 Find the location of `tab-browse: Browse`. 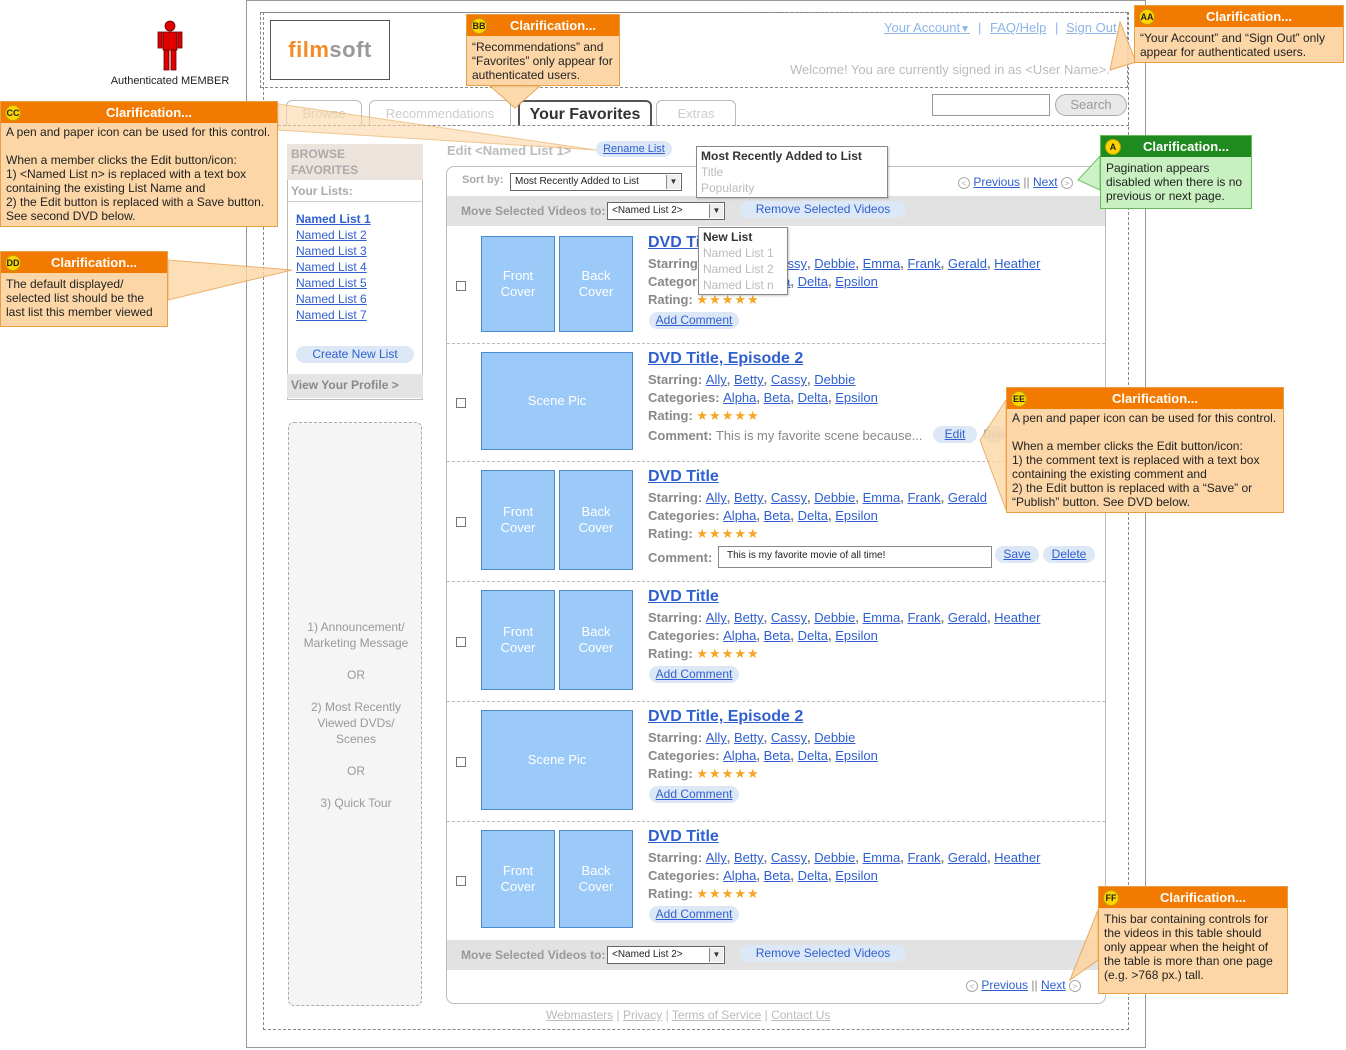

tab-browse: Browse is located at coordinates (324, 113).